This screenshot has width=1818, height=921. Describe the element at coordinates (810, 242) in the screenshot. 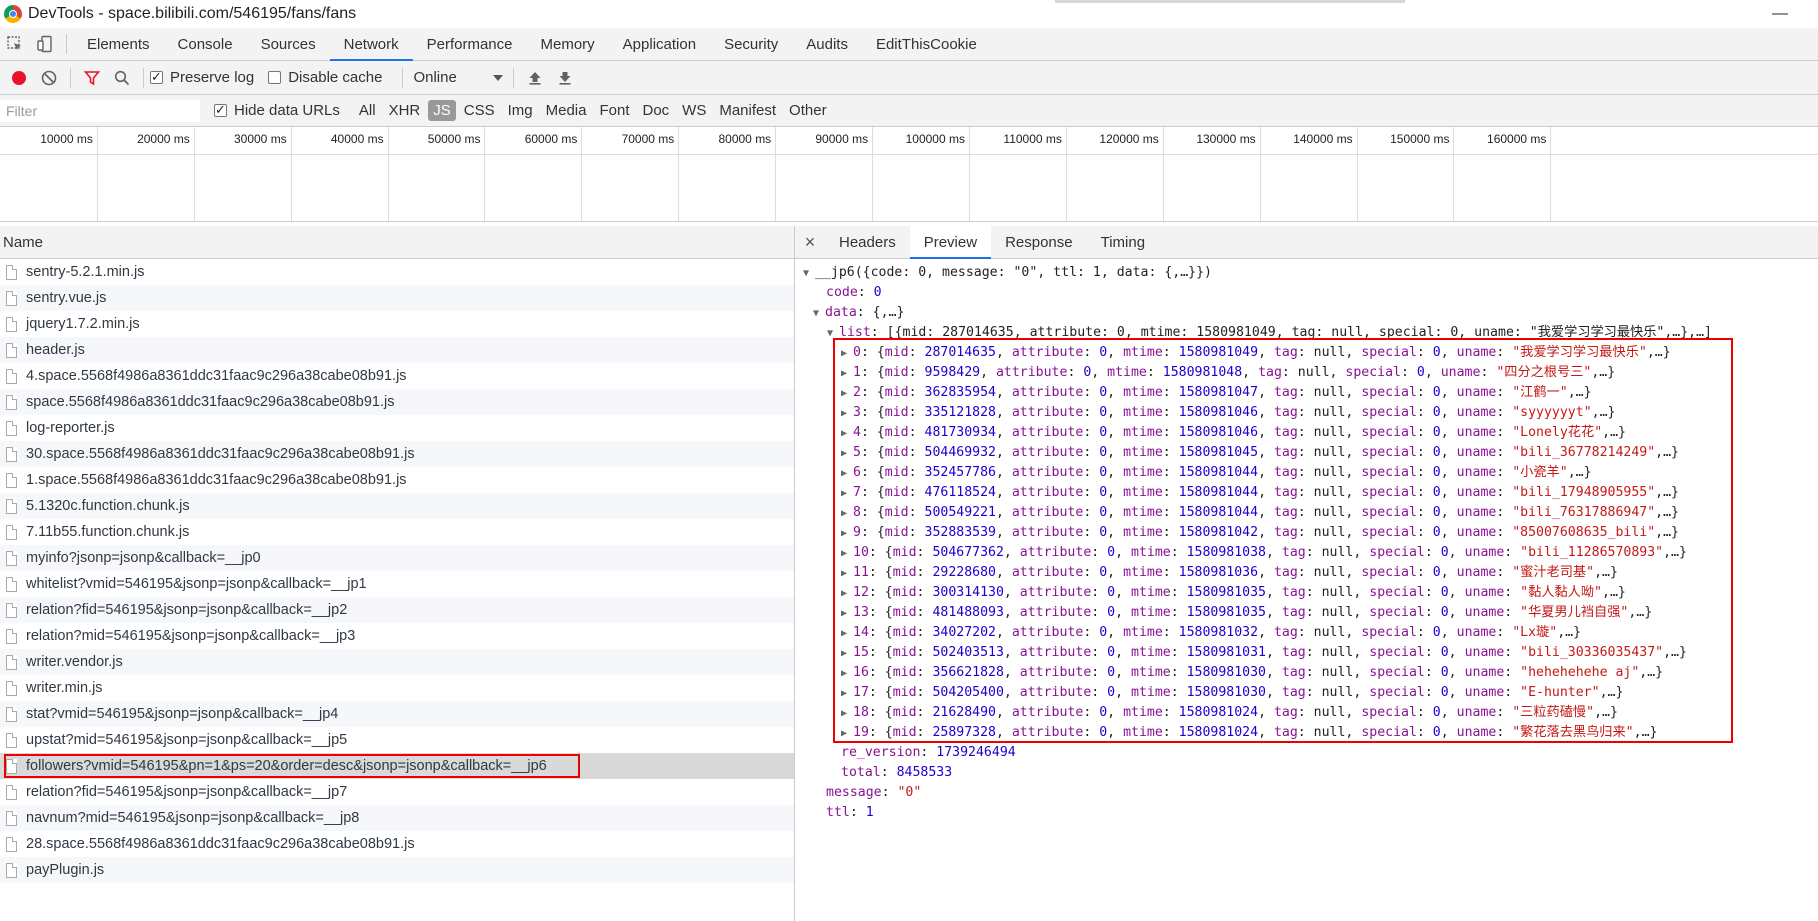

I see `close-detail-button: ×` at that location.